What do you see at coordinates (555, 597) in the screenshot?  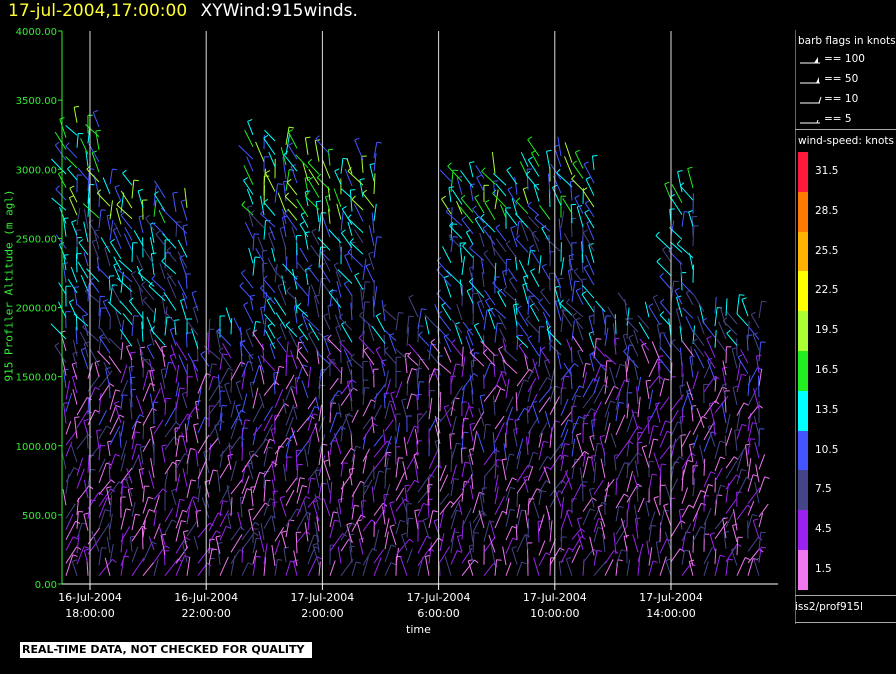 I see `x-tick-date: 17-Jul-2004` at bounding box center [555, 597].